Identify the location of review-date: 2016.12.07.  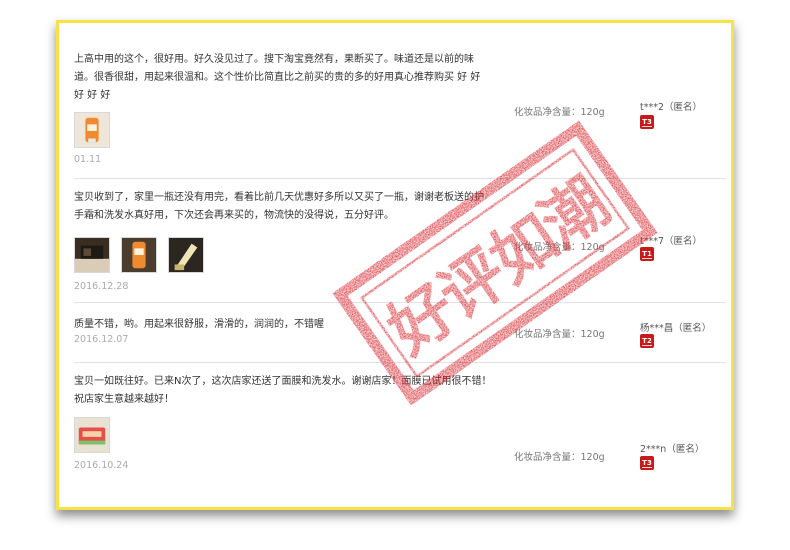
(101, 339).